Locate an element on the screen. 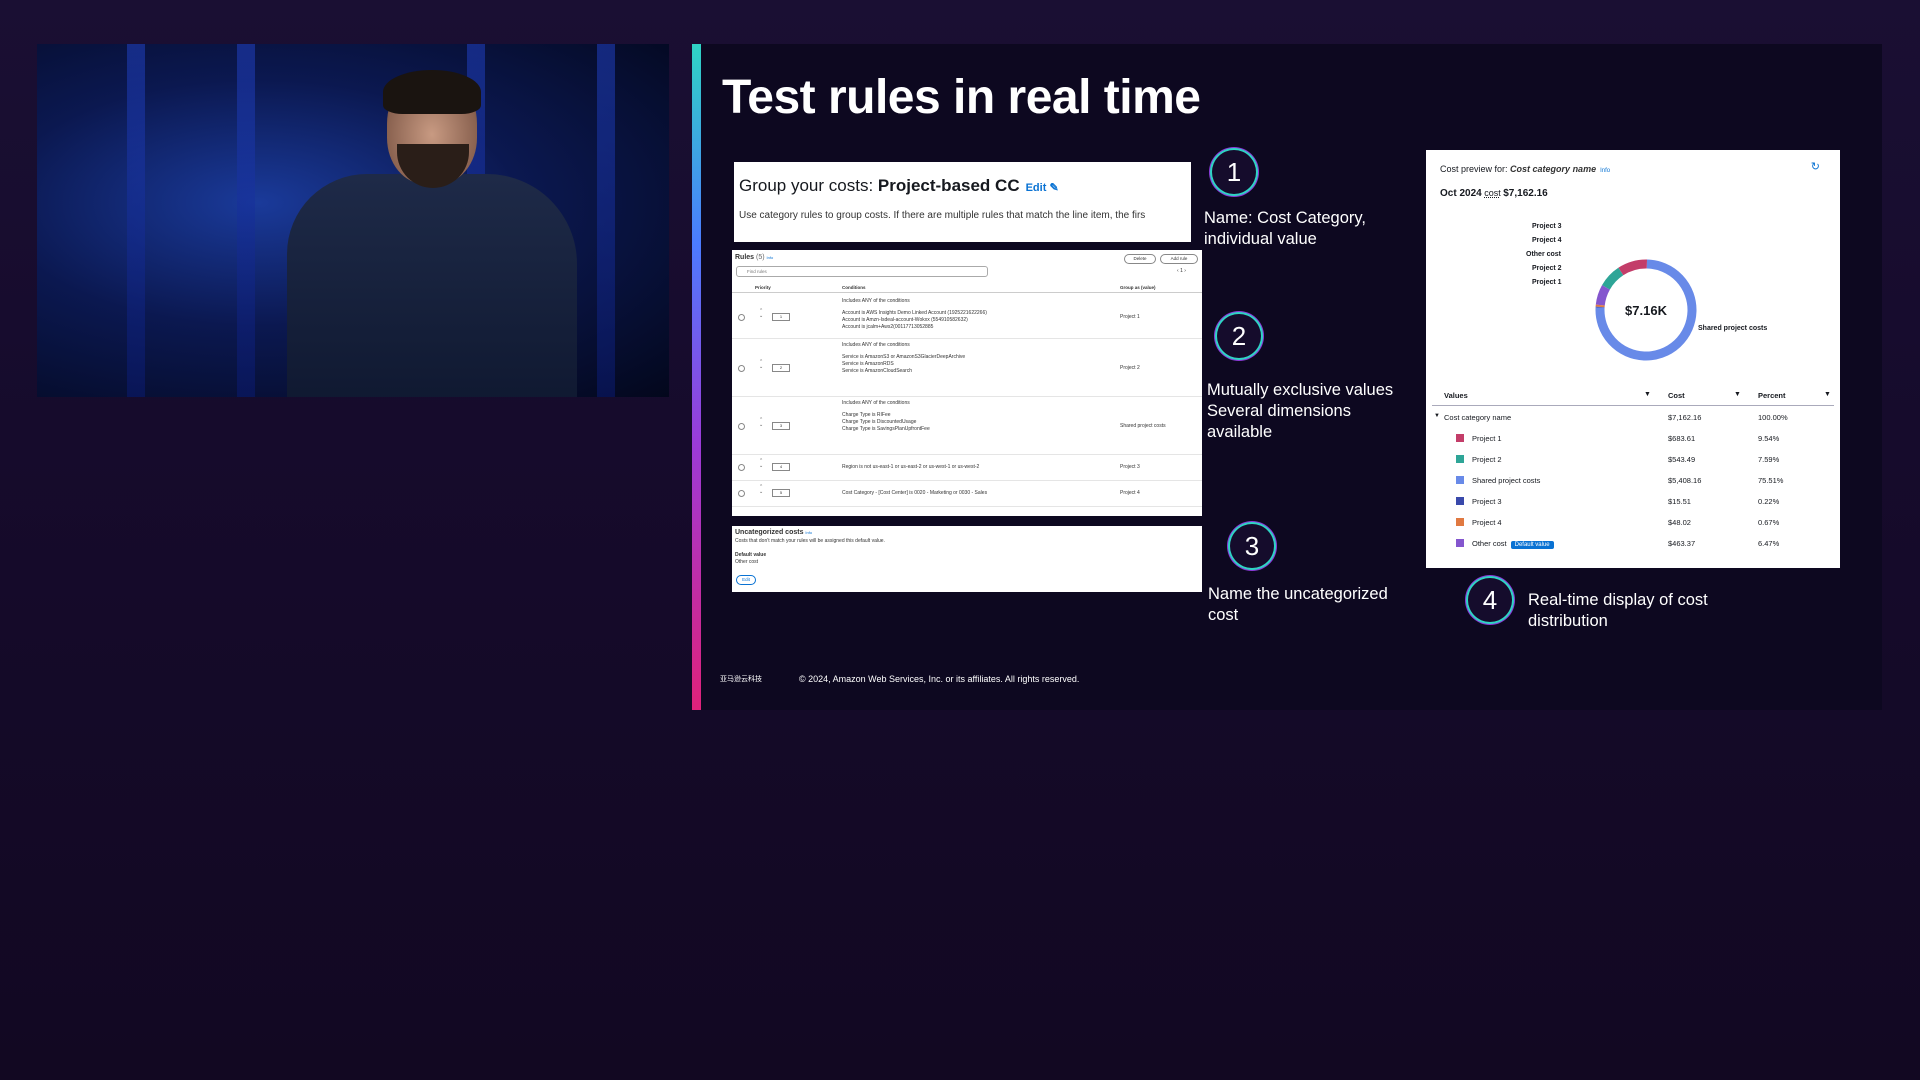 The width and height of the screenshot is (1920, 1080). row-percent: 9.54% is located at coordinates (1769, 438).